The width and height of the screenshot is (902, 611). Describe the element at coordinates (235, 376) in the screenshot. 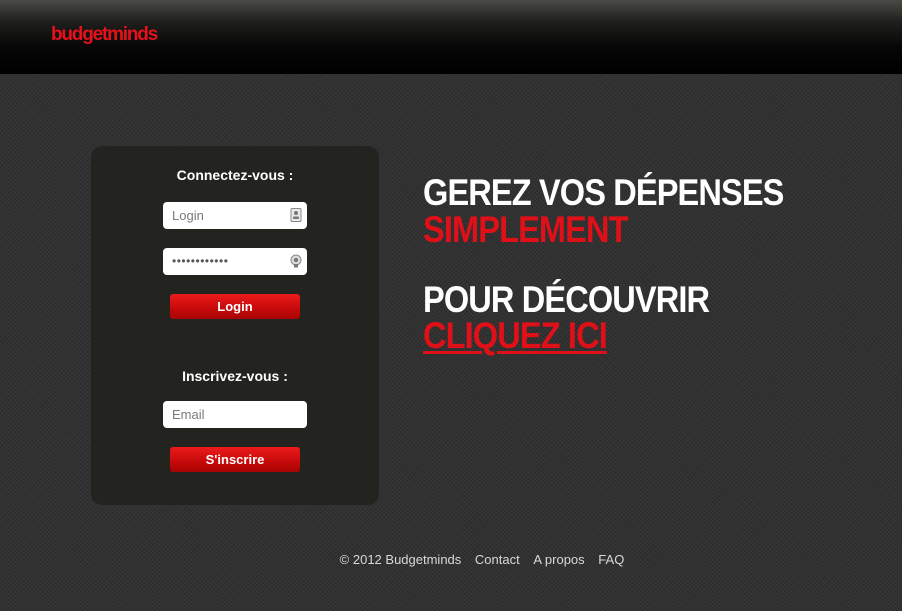

I see `signup-heading: Inscrivez-vous :` at that location.